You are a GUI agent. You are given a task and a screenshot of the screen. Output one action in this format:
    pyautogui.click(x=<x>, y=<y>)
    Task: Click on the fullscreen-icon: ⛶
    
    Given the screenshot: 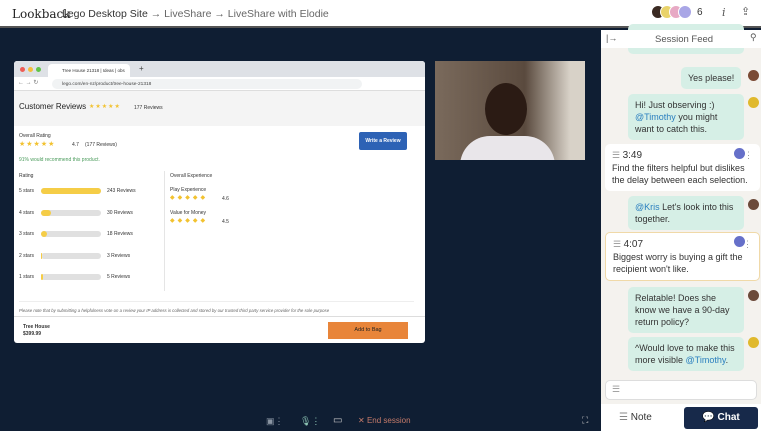 What is the action you would take?
    pyautogui.click(x=585, y=420)
    